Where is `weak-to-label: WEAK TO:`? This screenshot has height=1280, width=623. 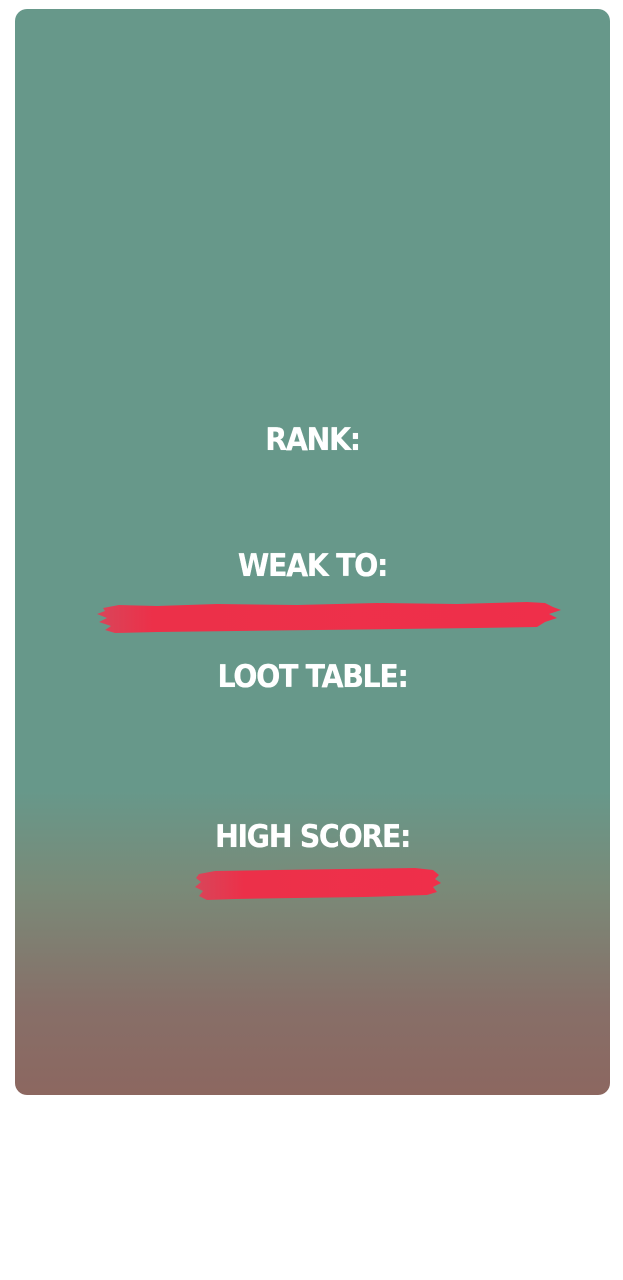 weak-to-label: WEAK TO: is located at coordinates (312, 566).